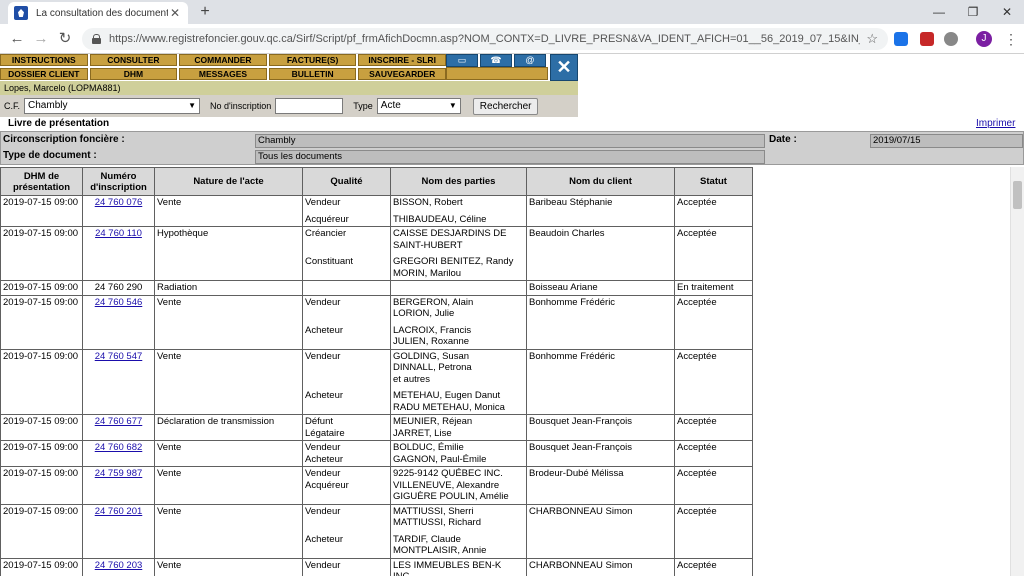  Describe the element at coordinates (600, 381) in the screenshot. I see `client-cell: Bonhomme Frédéric` at that location.